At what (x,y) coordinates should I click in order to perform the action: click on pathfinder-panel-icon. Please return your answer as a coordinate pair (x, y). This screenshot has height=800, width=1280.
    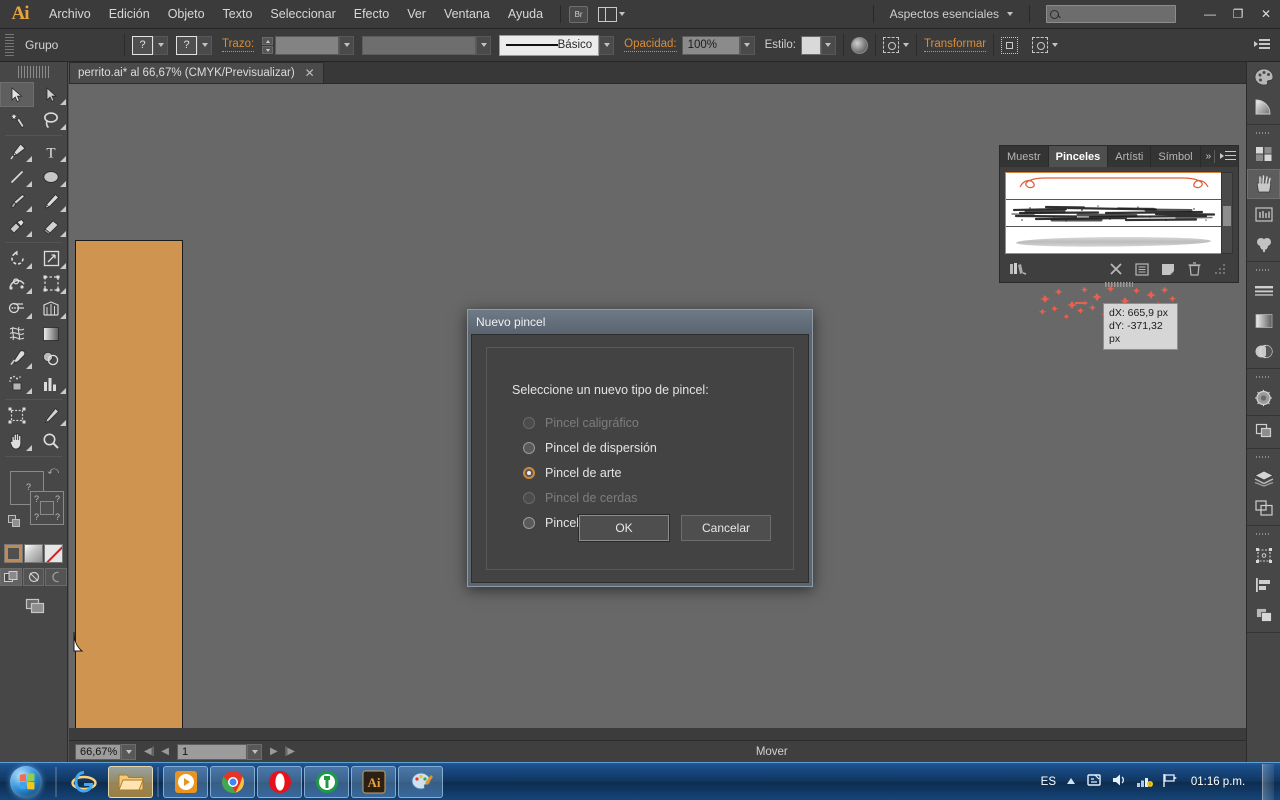
    Looking at the image, I should click on (1263, 431).